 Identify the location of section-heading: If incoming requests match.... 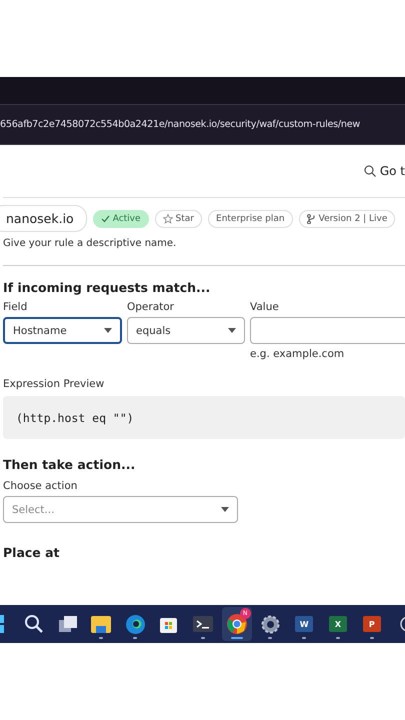
(107, 287).